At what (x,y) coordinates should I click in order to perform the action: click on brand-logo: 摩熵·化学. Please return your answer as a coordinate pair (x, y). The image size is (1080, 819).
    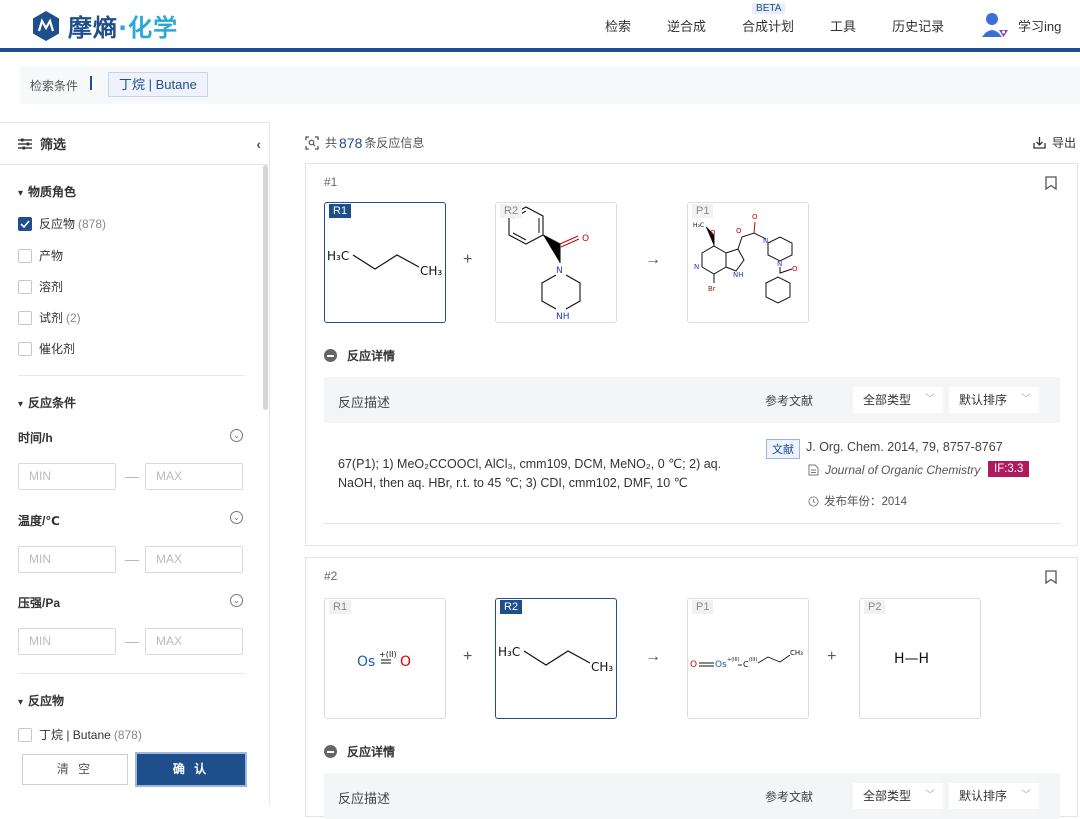
    Looking at the image, I should click on (104, 25).